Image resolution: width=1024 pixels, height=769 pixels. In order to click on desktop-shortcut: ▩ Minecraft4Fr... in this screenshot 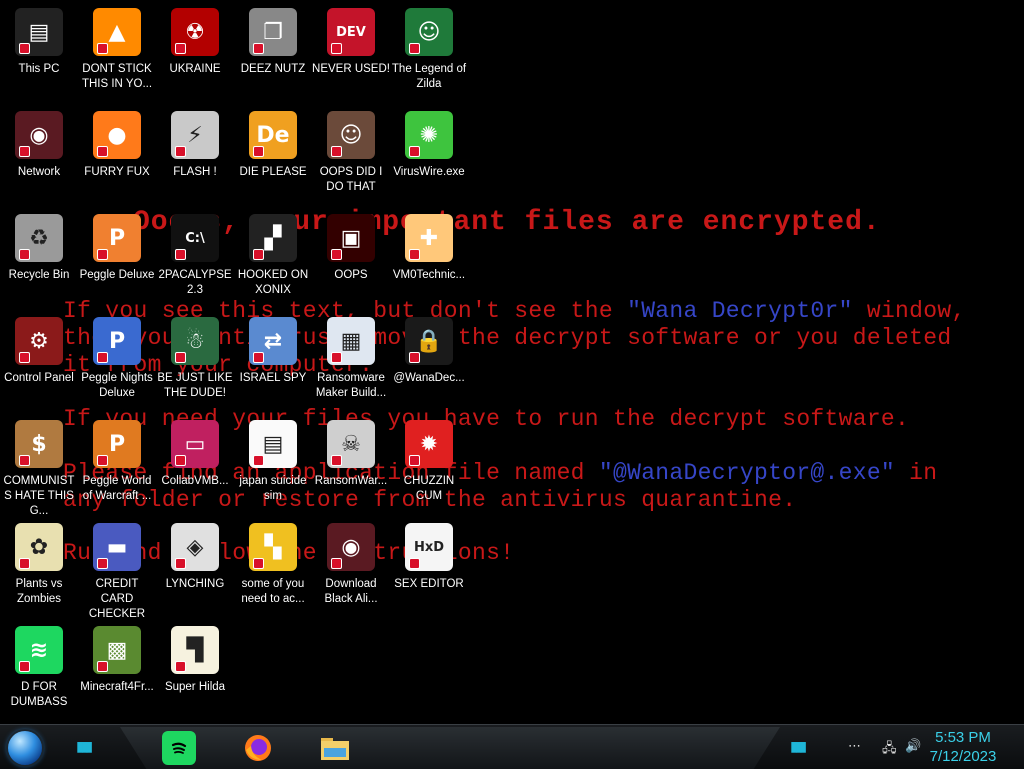, I will do `click(117, 660)`.